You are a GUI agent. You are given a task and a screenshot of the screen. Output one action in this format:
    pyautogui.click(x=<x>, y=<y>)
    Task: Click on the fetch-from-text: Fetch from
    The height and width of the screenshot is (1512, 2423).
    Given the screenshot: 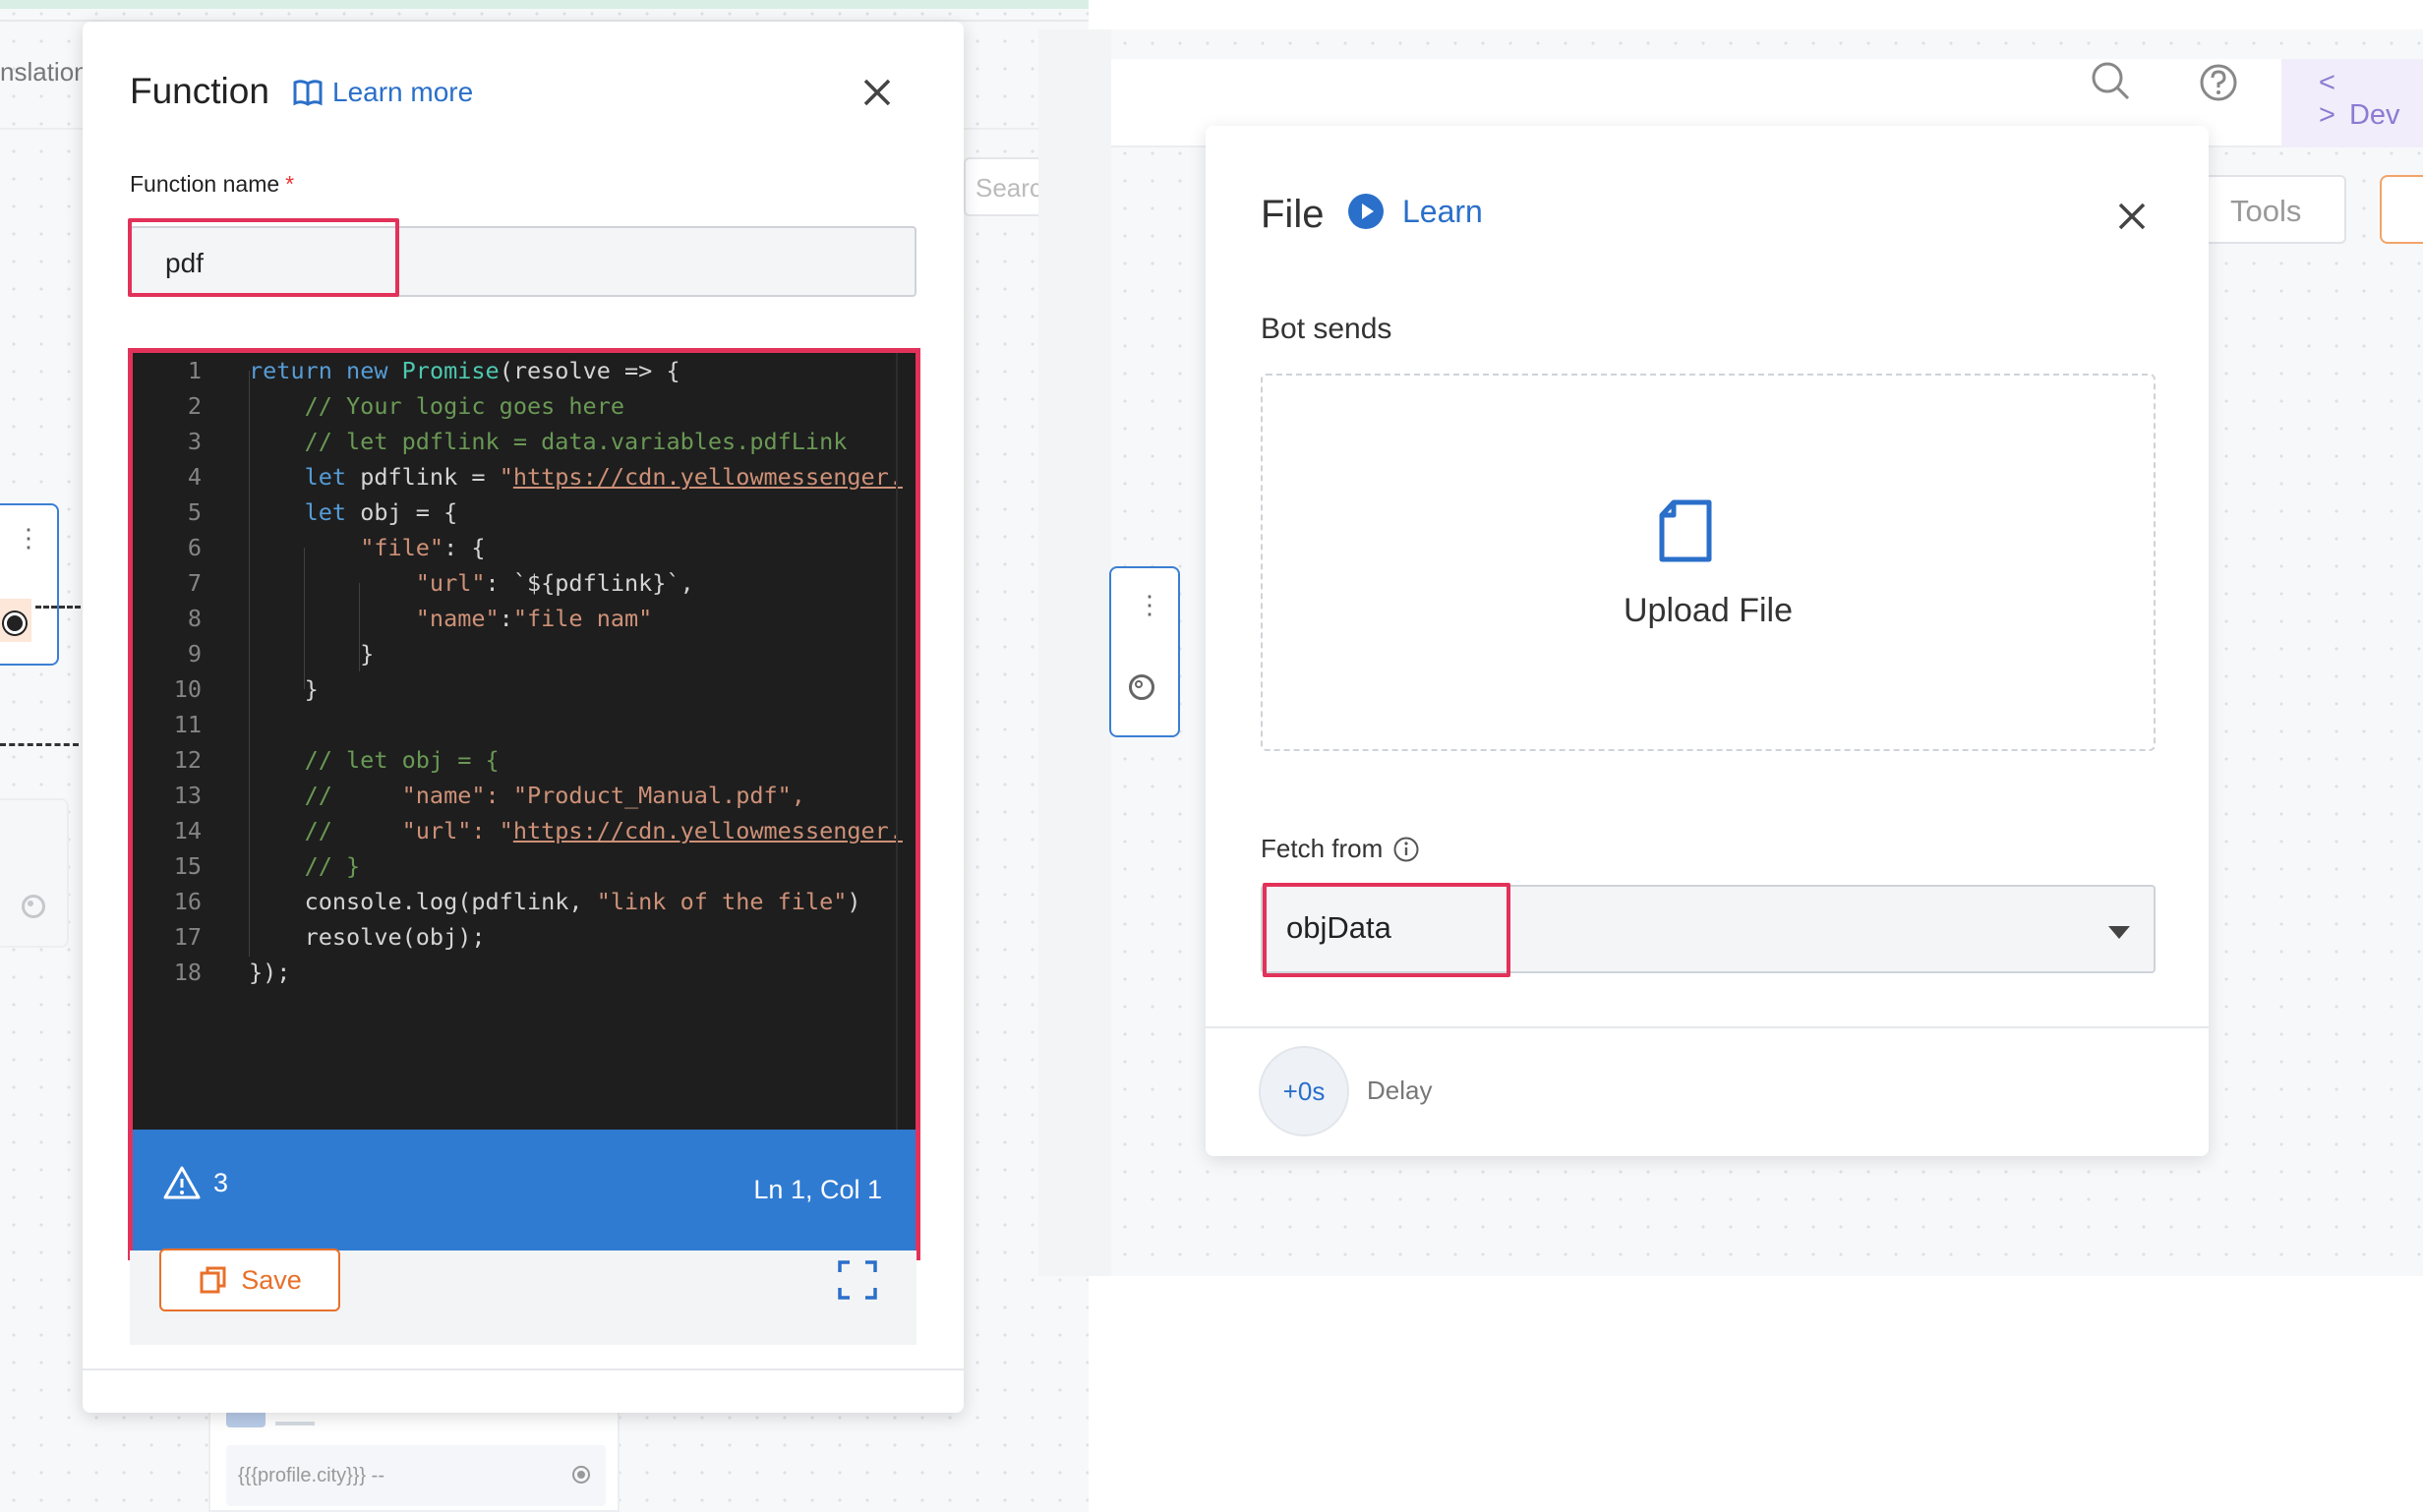 What is the action you would take?
    pyautogui.click(x=1322, y=848)
    